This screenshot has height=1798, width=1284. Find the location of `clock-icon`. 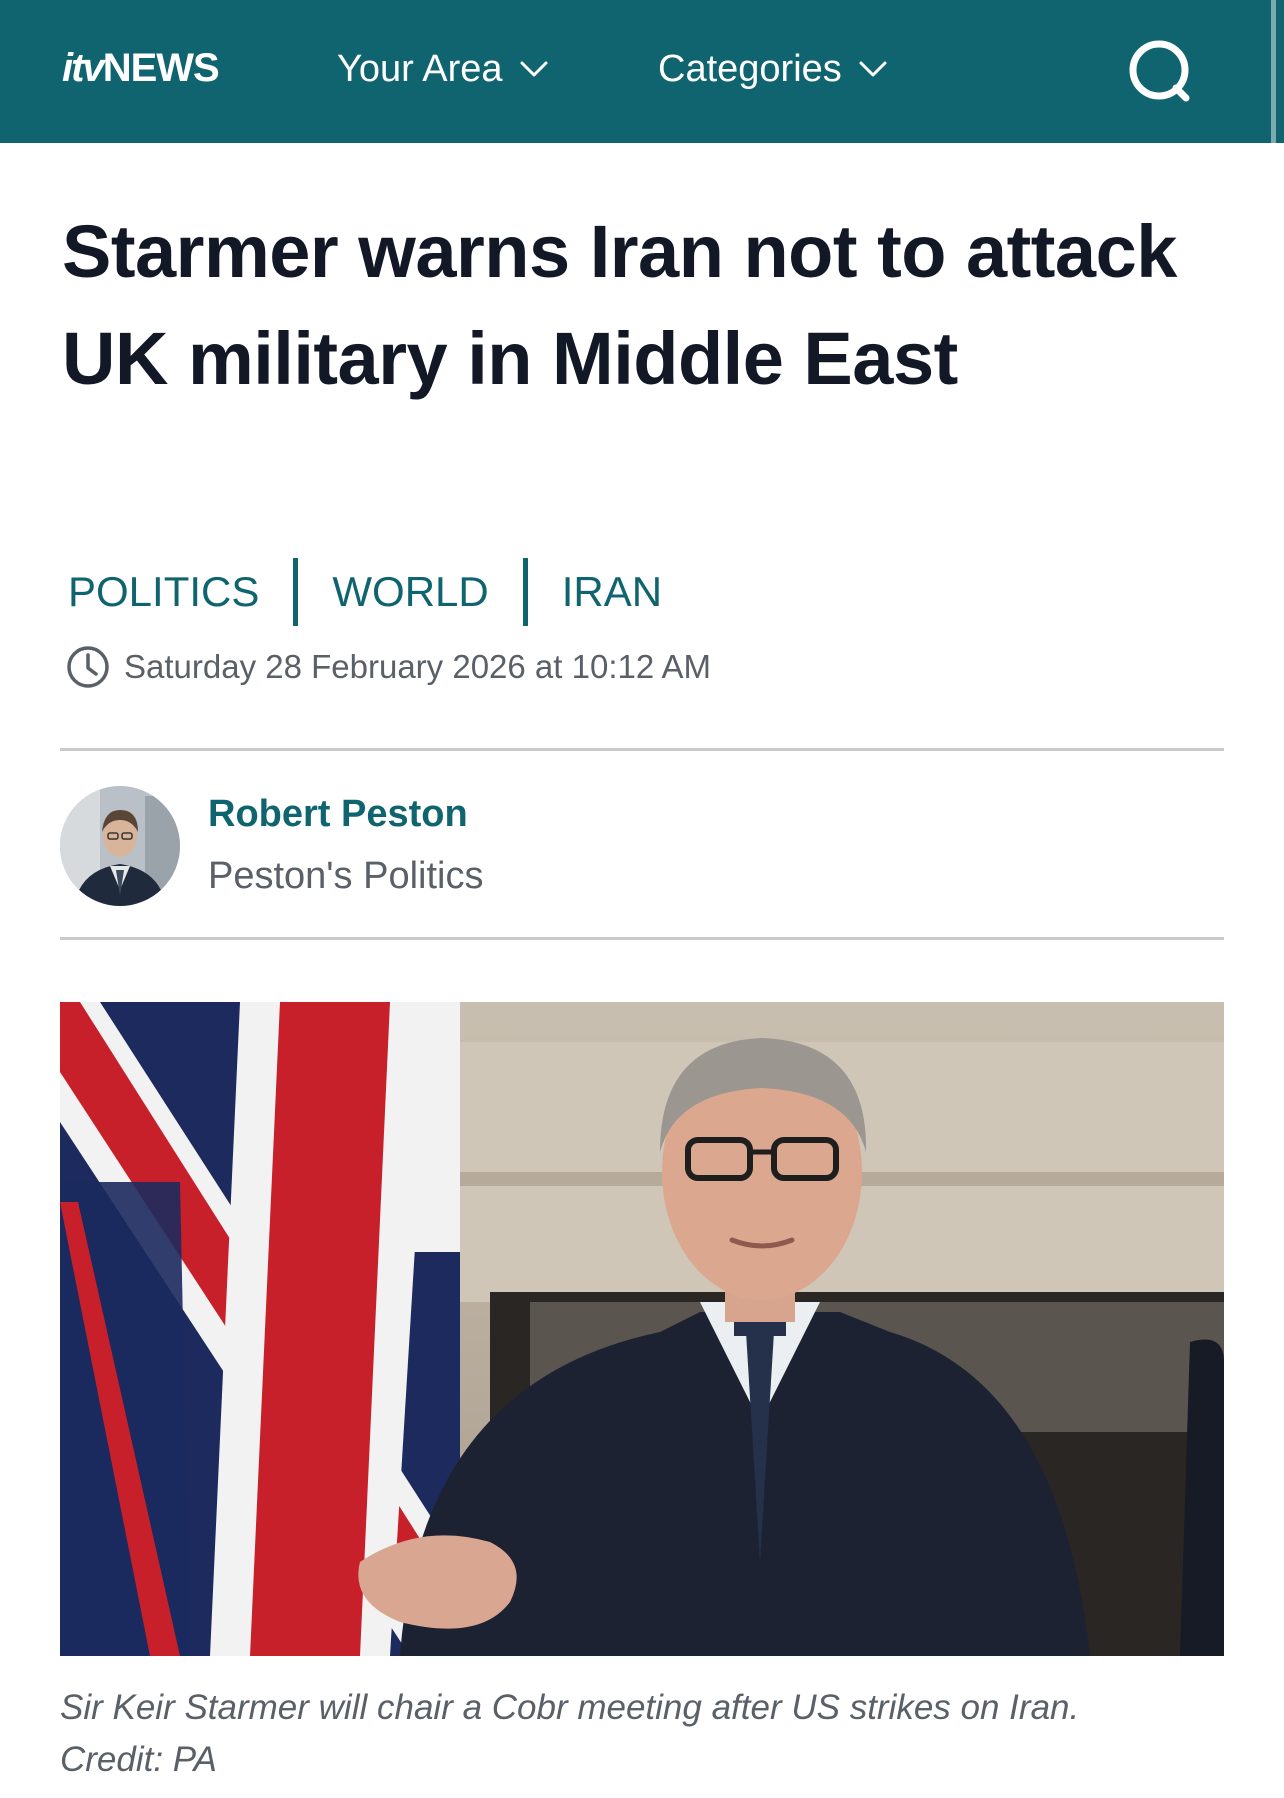

clock-icon is located at coordinates (88, 667).